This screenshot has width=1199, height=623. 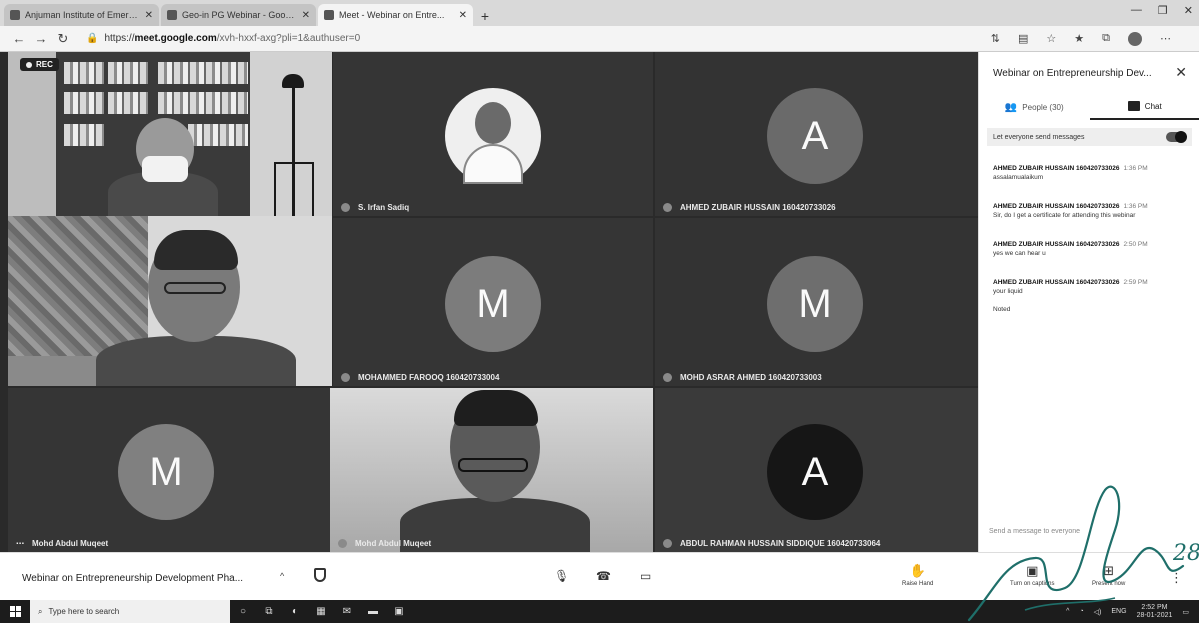 What do you see at coordinates (1165, 39) in the screenshot?
I see `settings-more-icon: ⋯` at bounding box center [1165, 39].